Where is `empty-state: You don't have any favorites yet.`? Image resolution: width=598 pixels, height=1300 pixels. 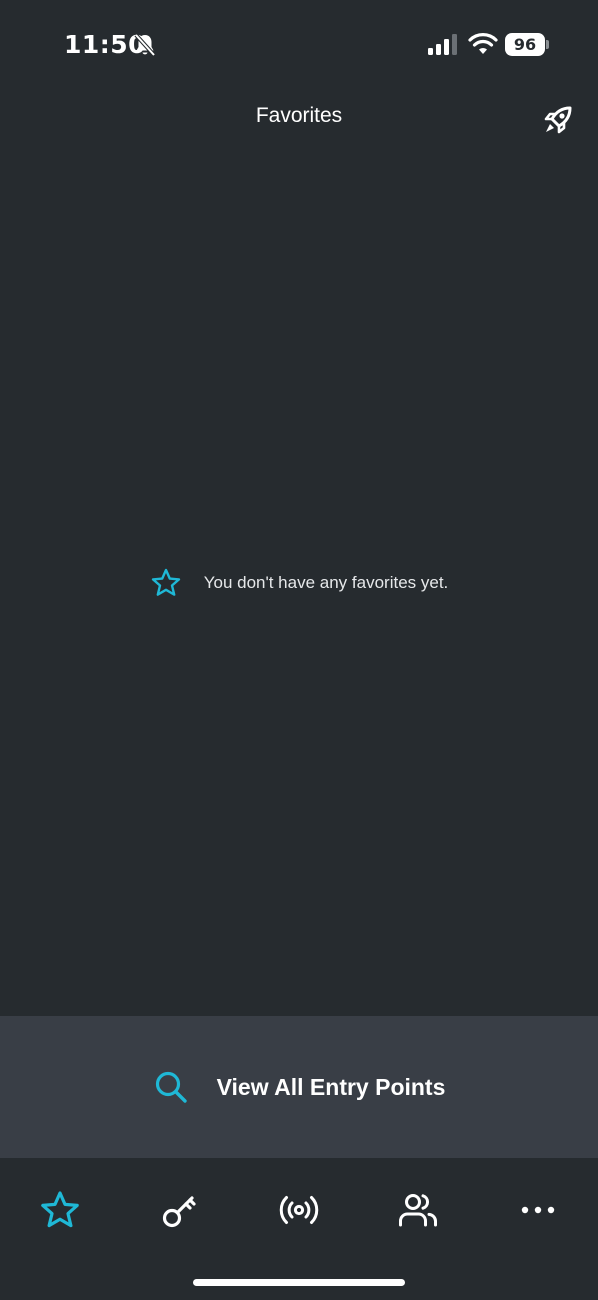
empty-state: You don't have any favorites yet. is located at coordinates (299, 583).